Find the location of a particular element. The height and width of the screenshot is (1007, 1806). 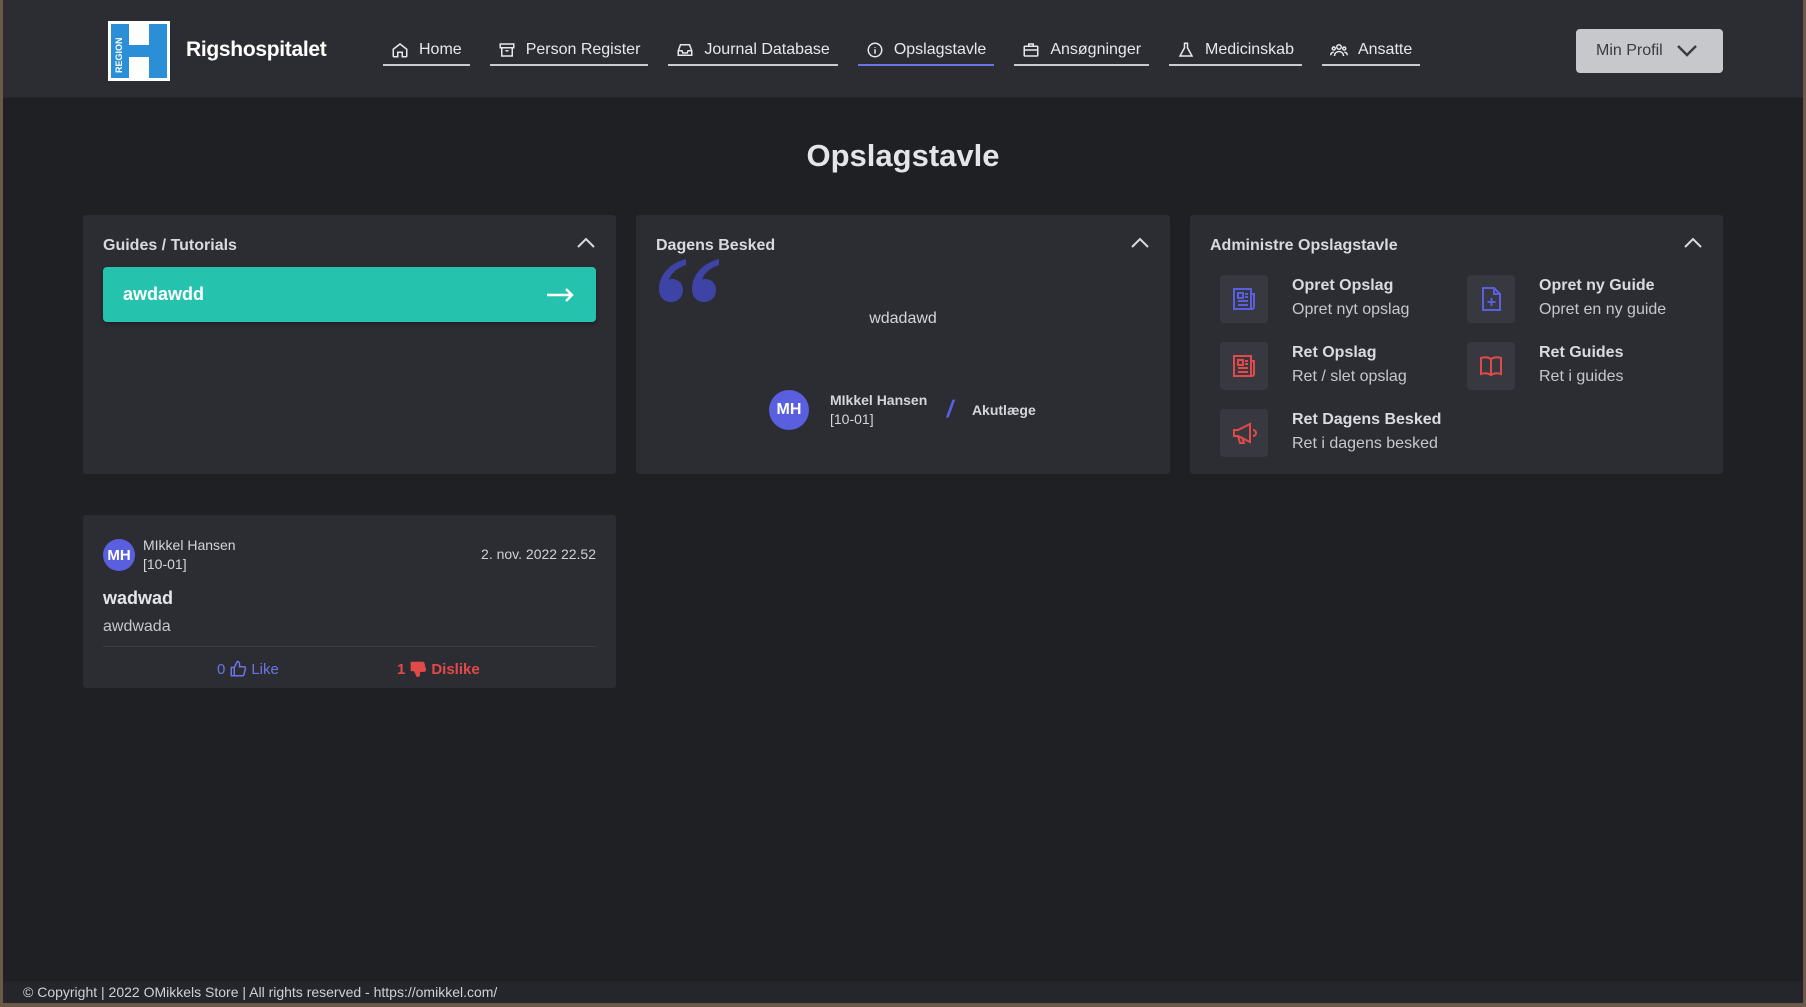

motd-message: wdadawd is located at coordinates (903, 318).